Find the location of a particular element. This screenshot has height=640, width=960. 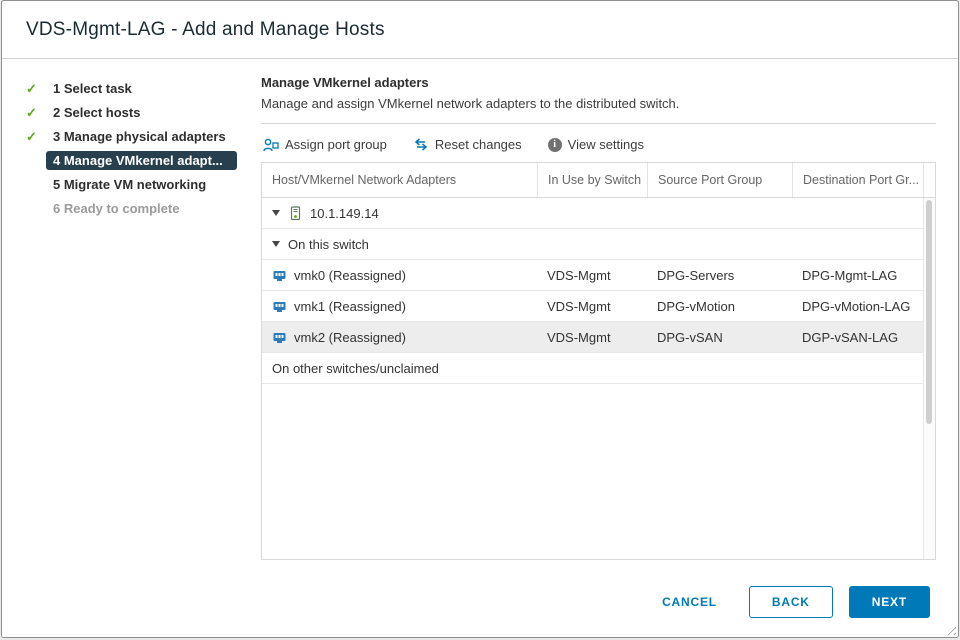

column-header-in-use-by-switch: In Use by Switch is located at coordinates (592, 180).